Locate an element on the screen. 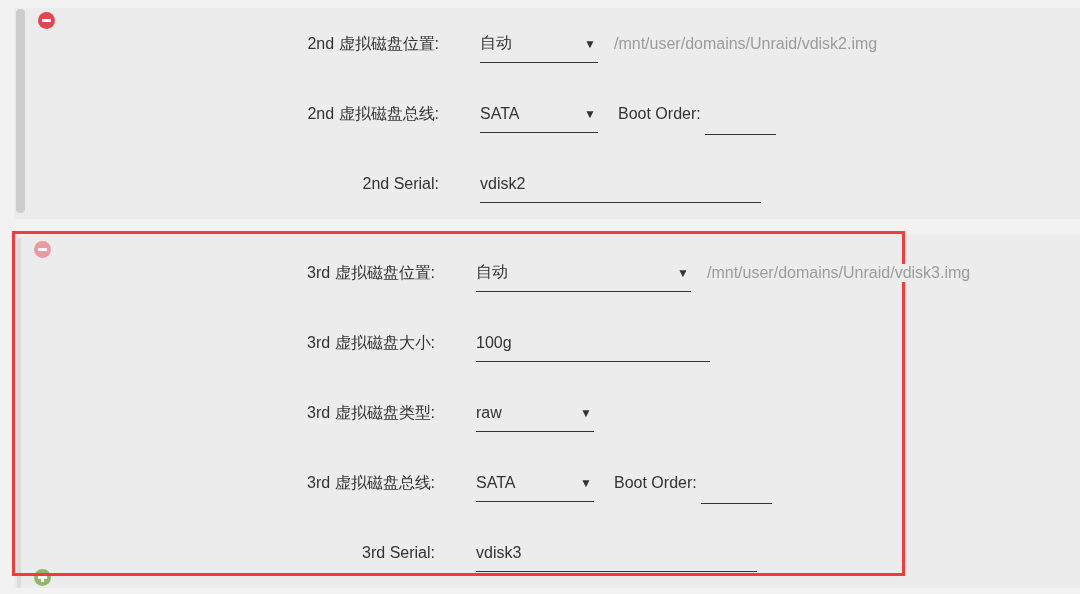  field-label: 3rd 虚拟磁盘位置: is located at coordinates (371, 272).